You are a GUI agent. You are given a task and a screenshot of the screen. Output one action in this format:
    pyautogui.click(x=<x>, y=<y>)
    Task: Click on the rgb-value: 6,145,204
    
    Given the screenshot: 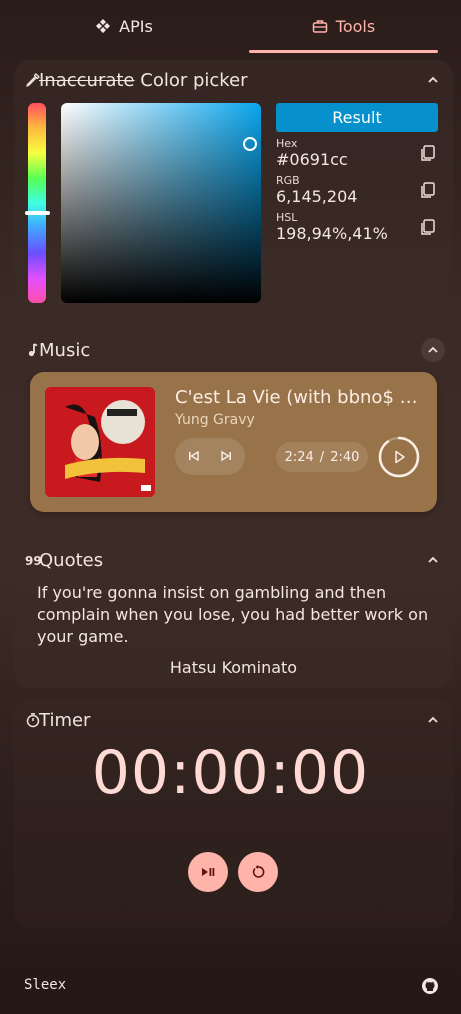 What is the action you would take?
    pyautogui.click(x=317, y=196)
    